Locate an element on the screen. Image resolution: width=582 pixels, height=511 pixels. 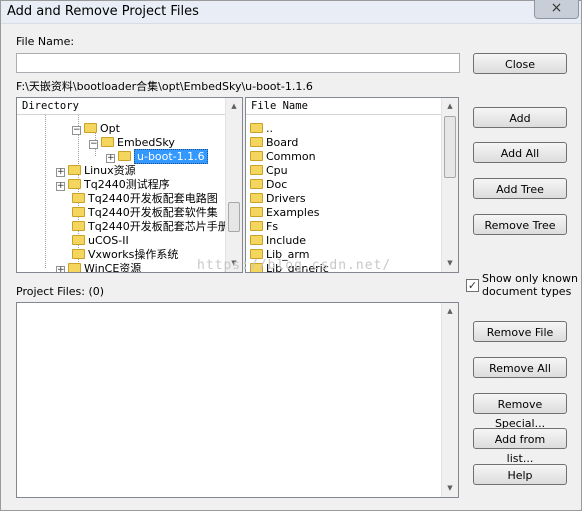
add-button: Add is located at coordinates (520, 117).